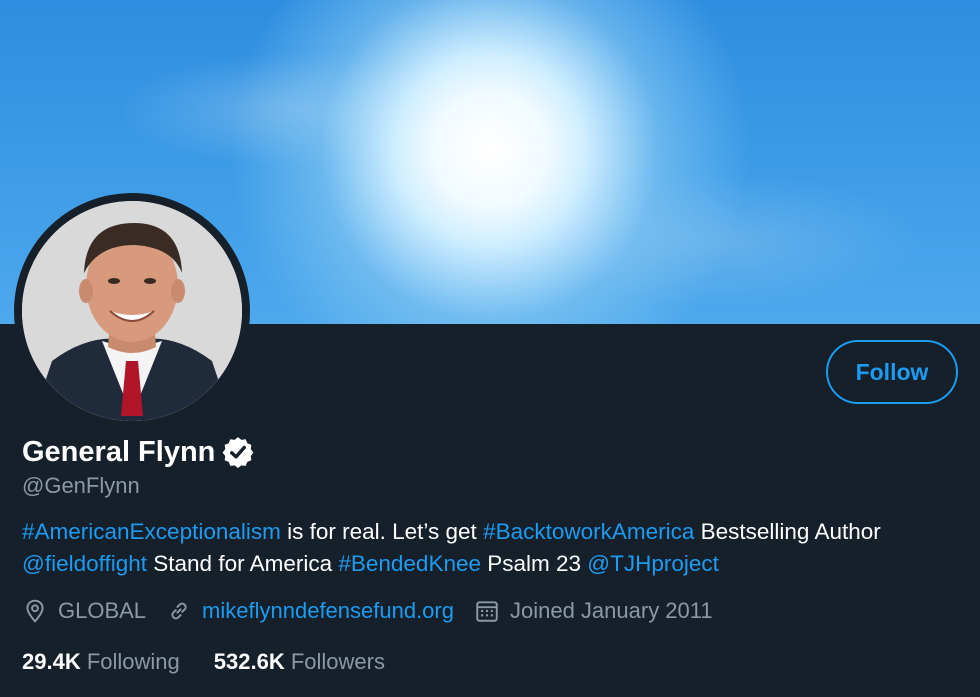 The image size is (980, 697). What do you see at coordinates (179, 611) in the screenshot?
I see `link-icon` at bounding box center [179, 611].